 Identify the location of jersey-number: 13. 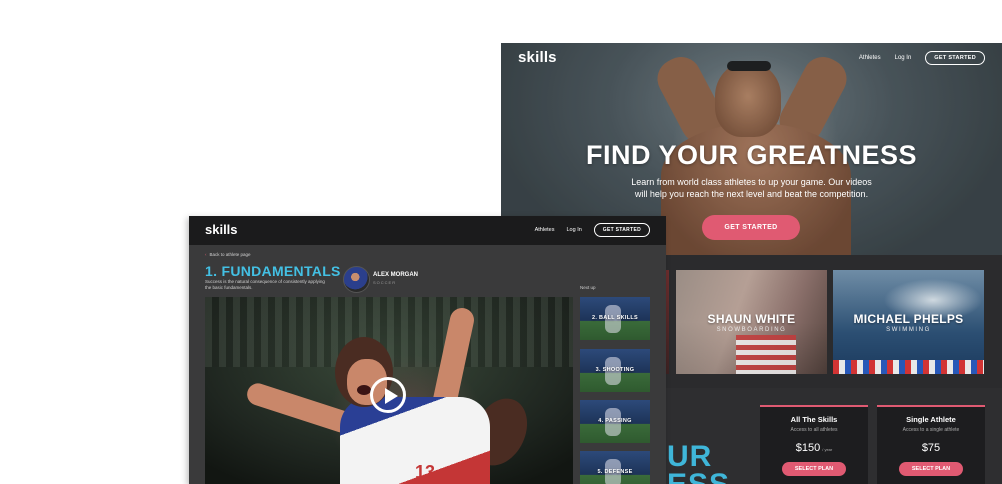
(425, 472).